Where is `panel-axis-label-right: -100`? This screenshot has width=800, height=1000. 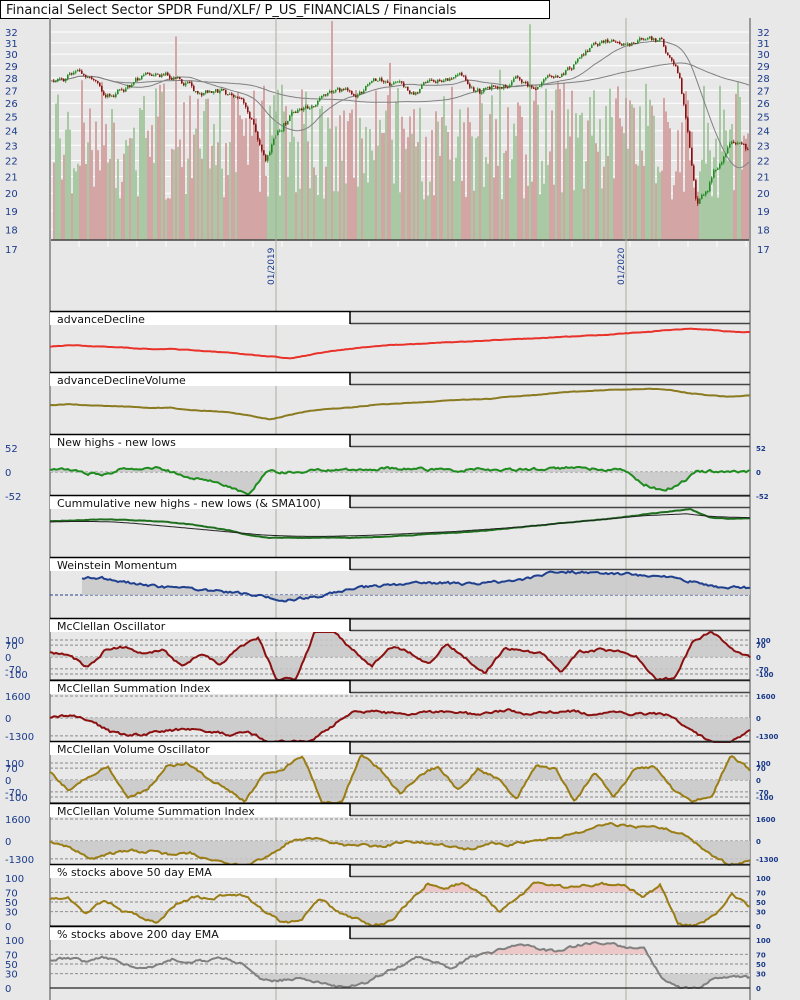 panel-axis-label-right: -100 is located at coordinates (765, 798).